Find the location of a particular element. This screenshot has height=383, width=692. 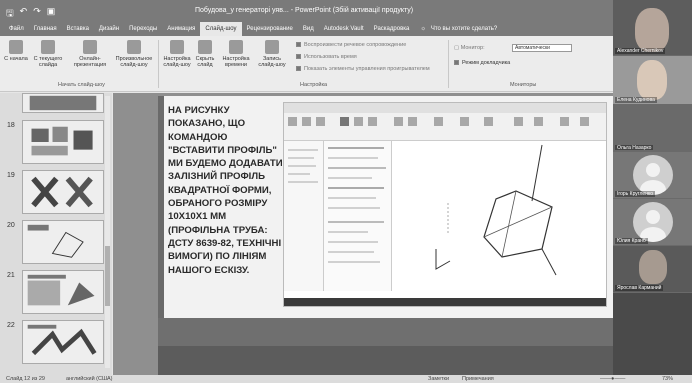

cad-viewport is located at coordinates (499, 216).